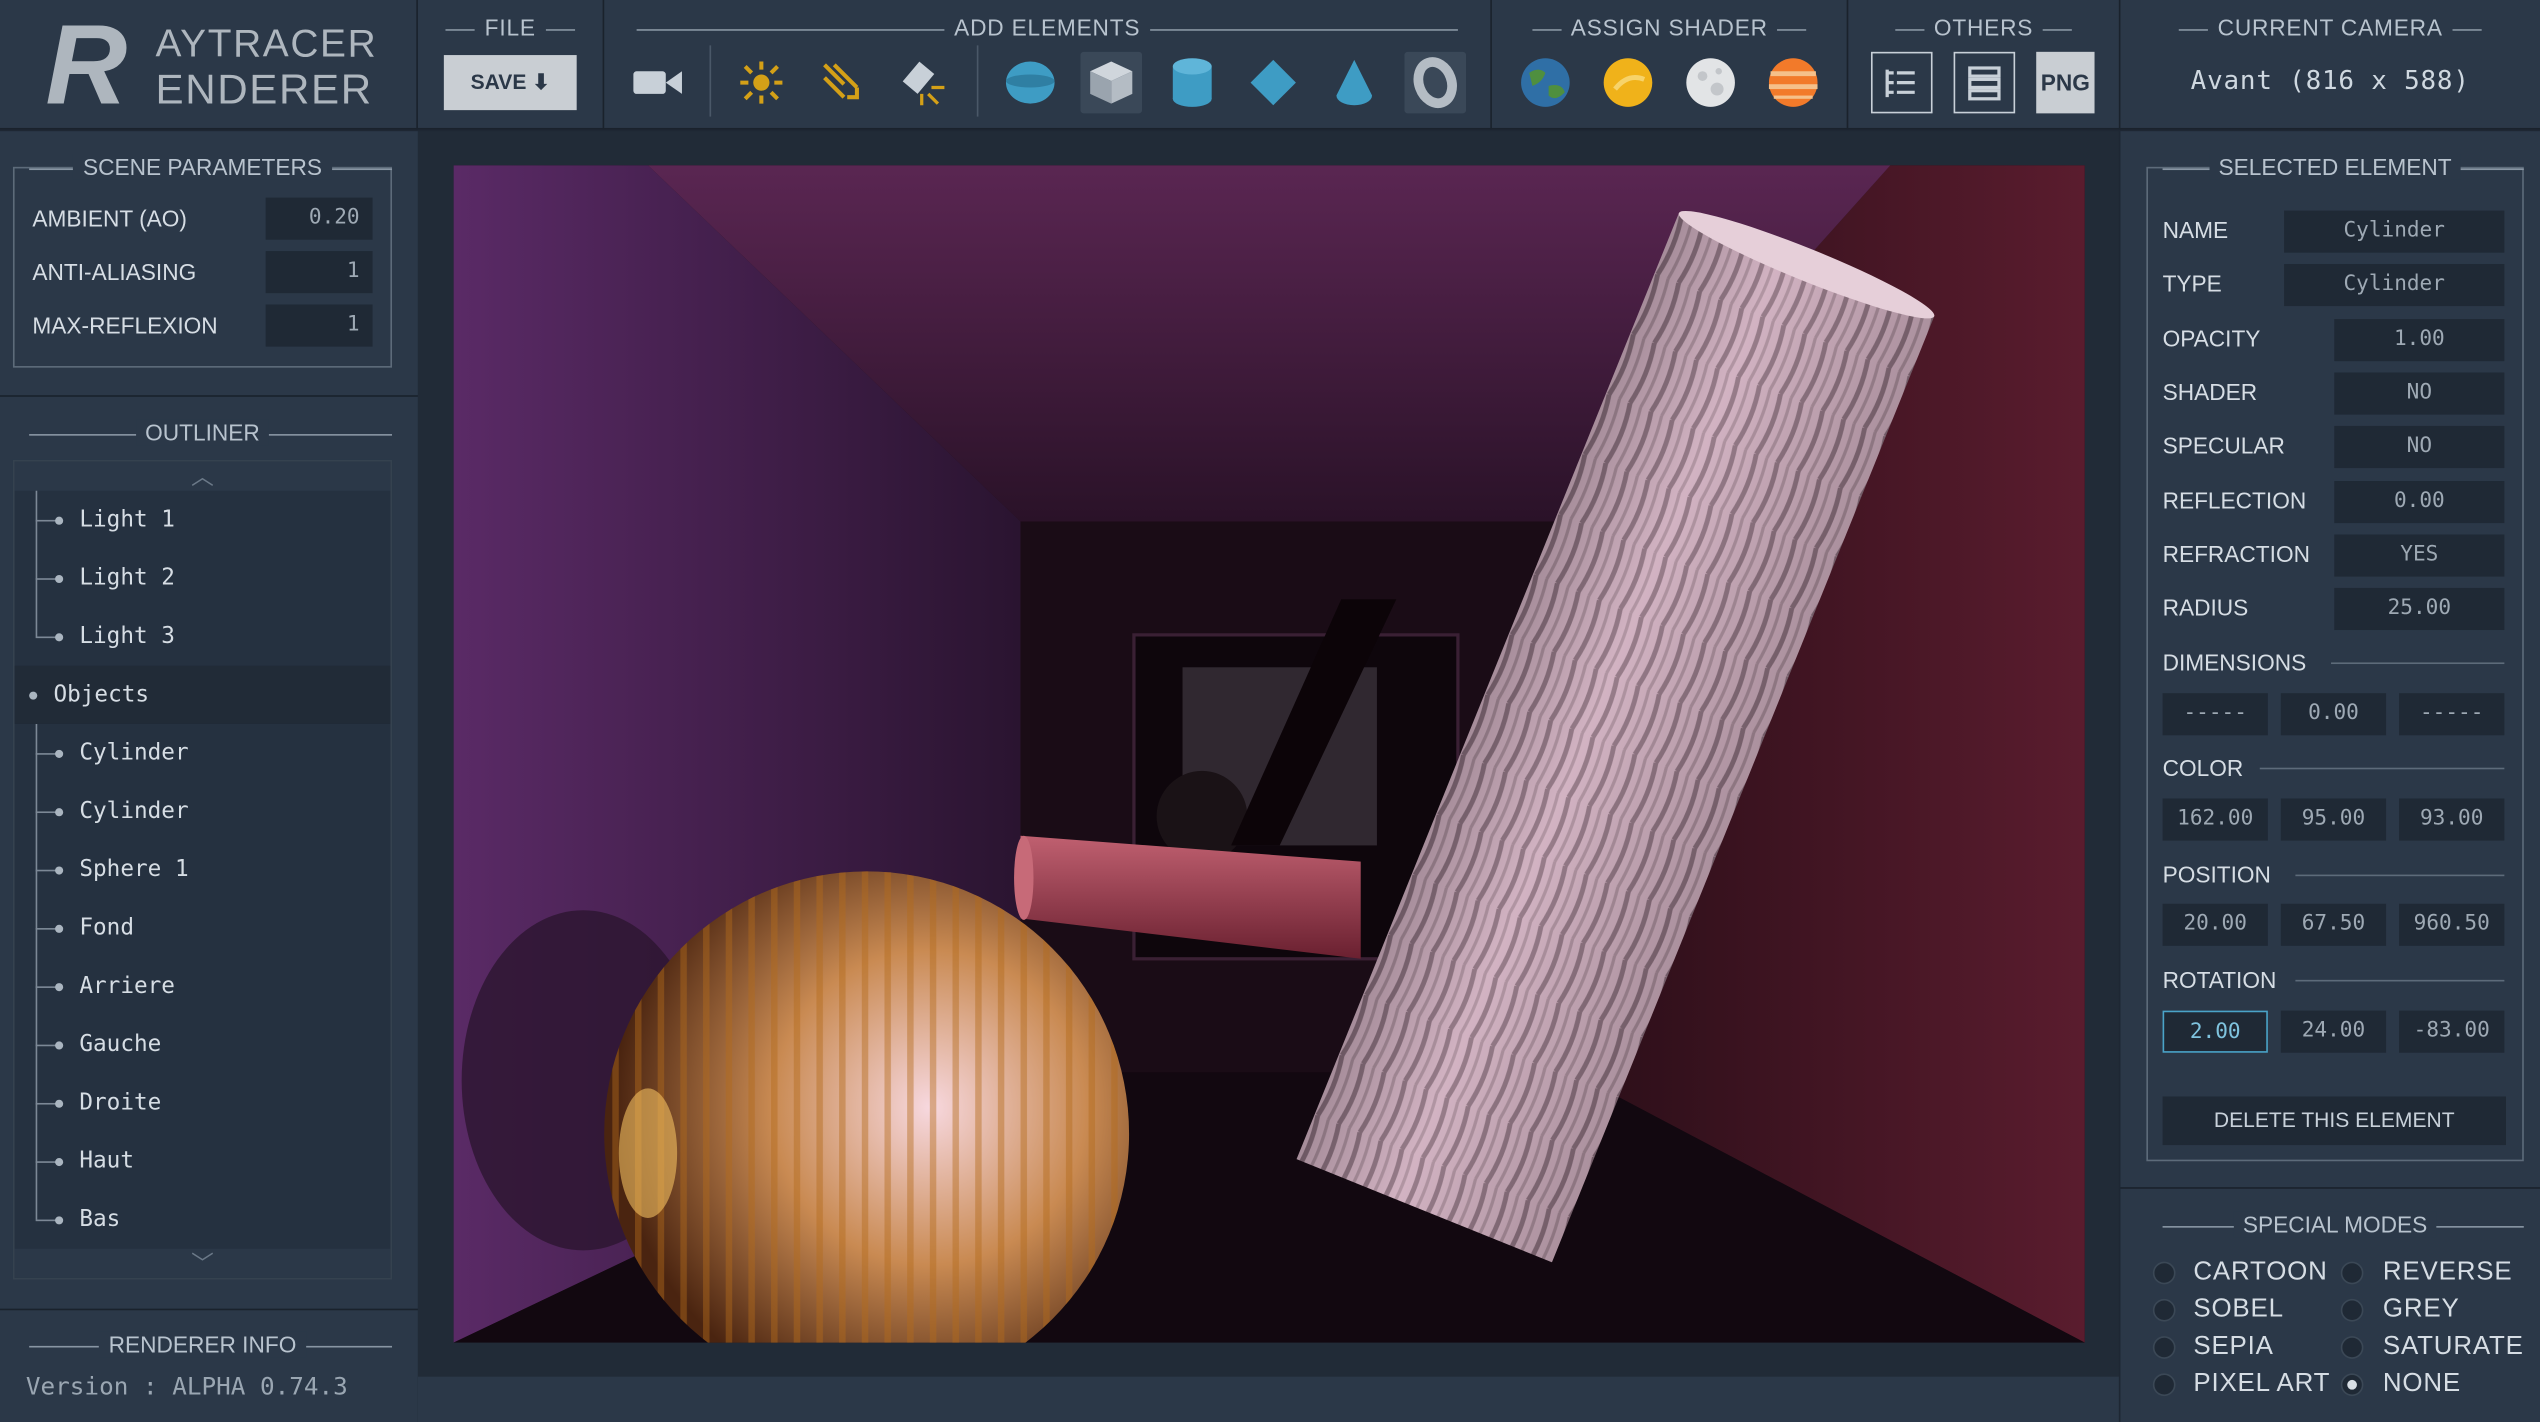 This screenshot has width=2540, height=1422. Describe the element at coordinates (2223, 445) in the screenshot. I see `specular-label: SPECULAR` at that location.